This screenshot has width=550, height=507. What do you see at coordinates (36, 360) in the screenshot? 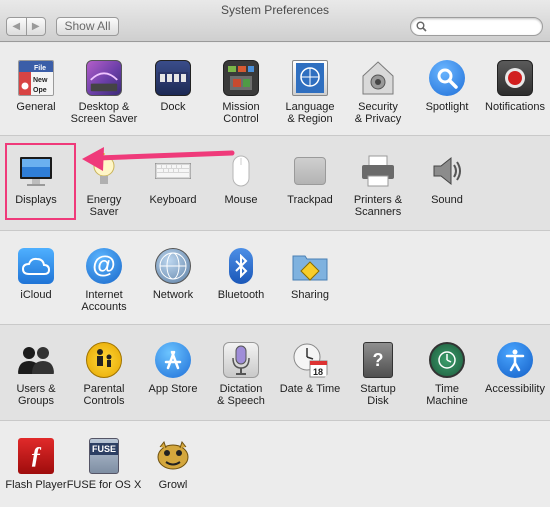
I see `users-groups-icon` at bounding box center [36, 360].